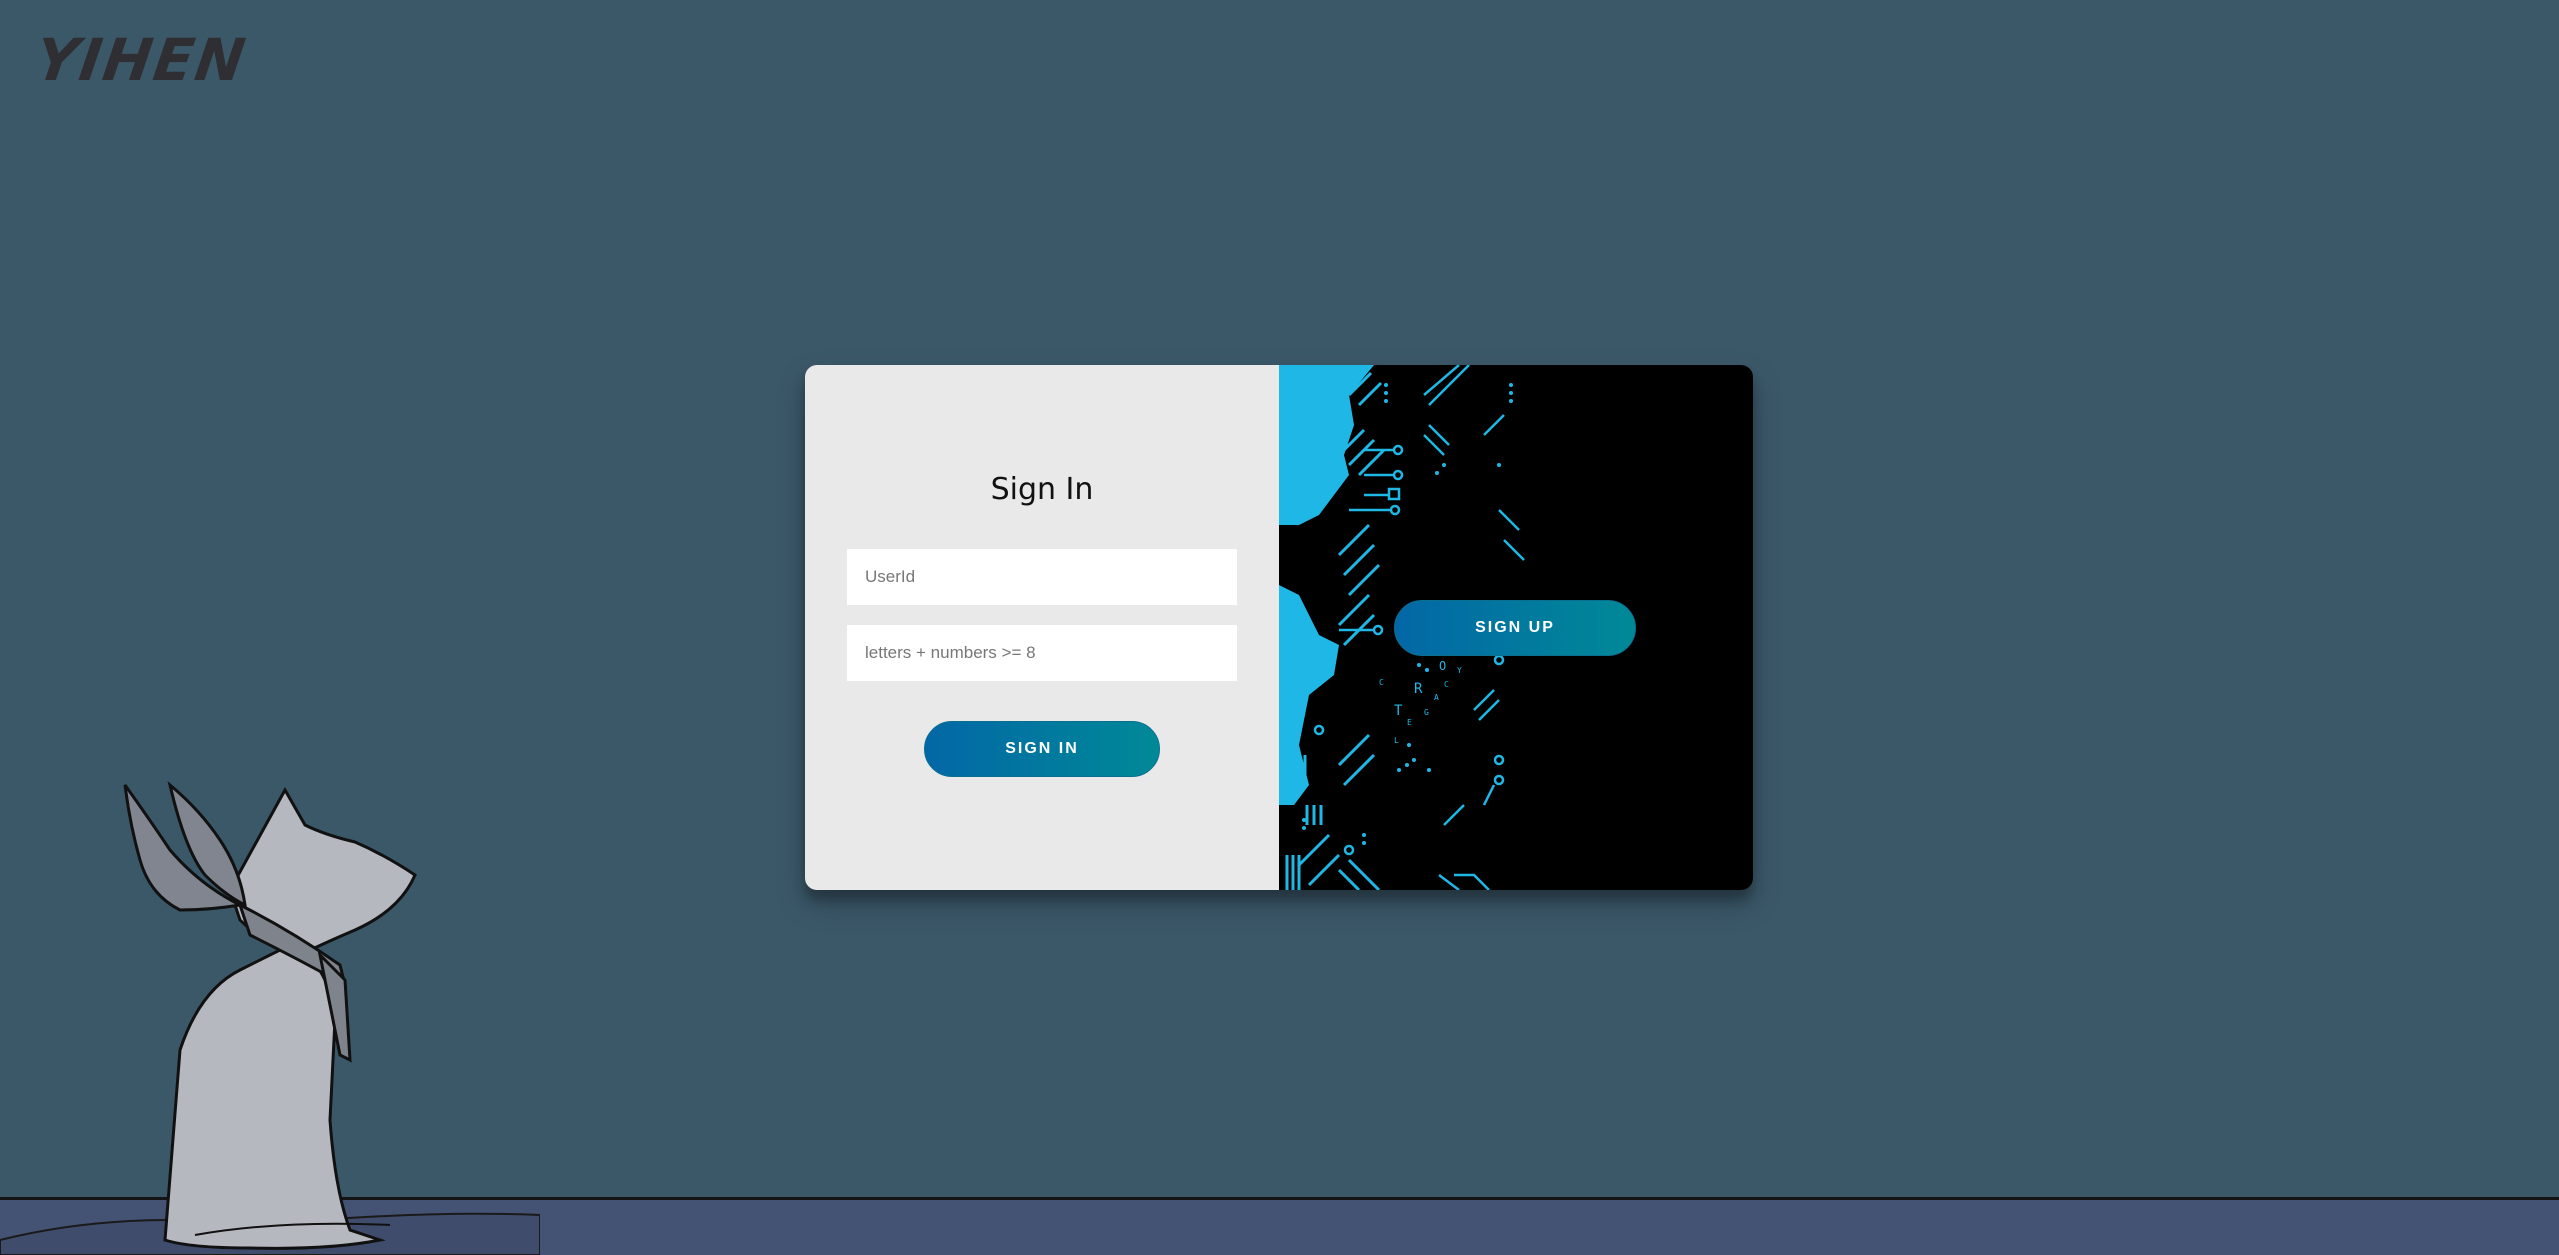 The image size is (2559, 1255). What do you see at coordinates (1042, 577) in the screenshot?
I see `userid-input` at bounding box center [1042, 577].